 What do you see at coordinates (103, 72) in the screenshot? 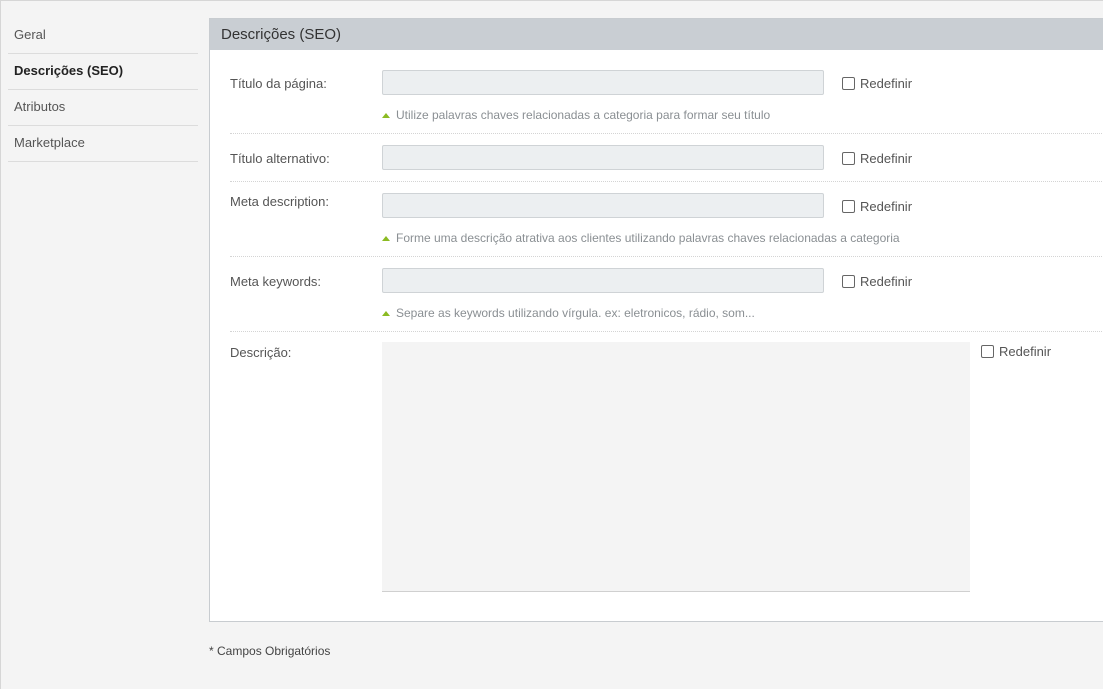
I see `sidebar-item-seo: Descrições (SEO)` at bounding box center [103, 72].